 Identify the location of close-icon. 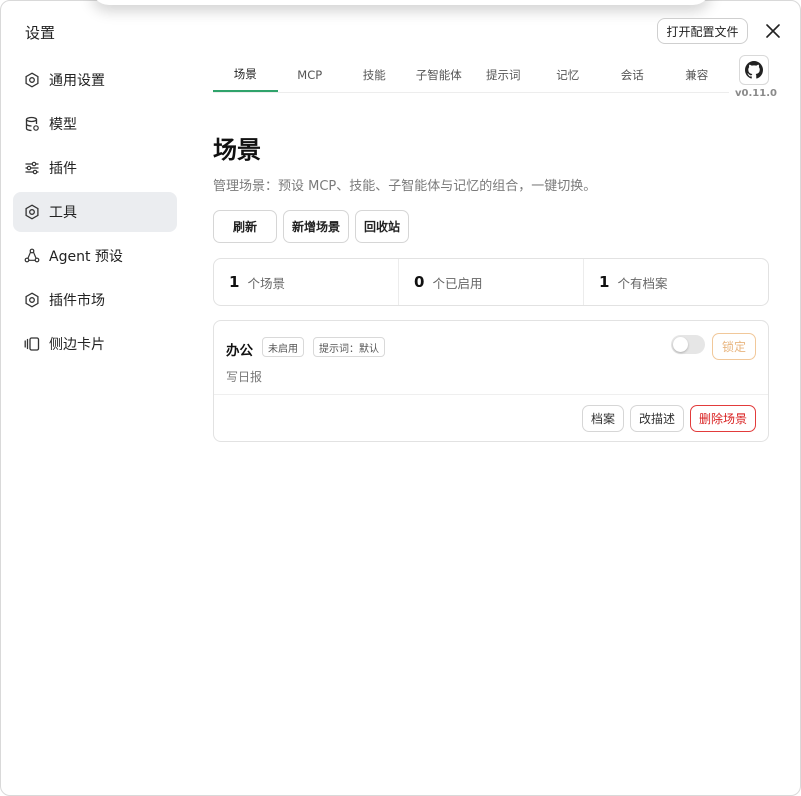
(773, 31).